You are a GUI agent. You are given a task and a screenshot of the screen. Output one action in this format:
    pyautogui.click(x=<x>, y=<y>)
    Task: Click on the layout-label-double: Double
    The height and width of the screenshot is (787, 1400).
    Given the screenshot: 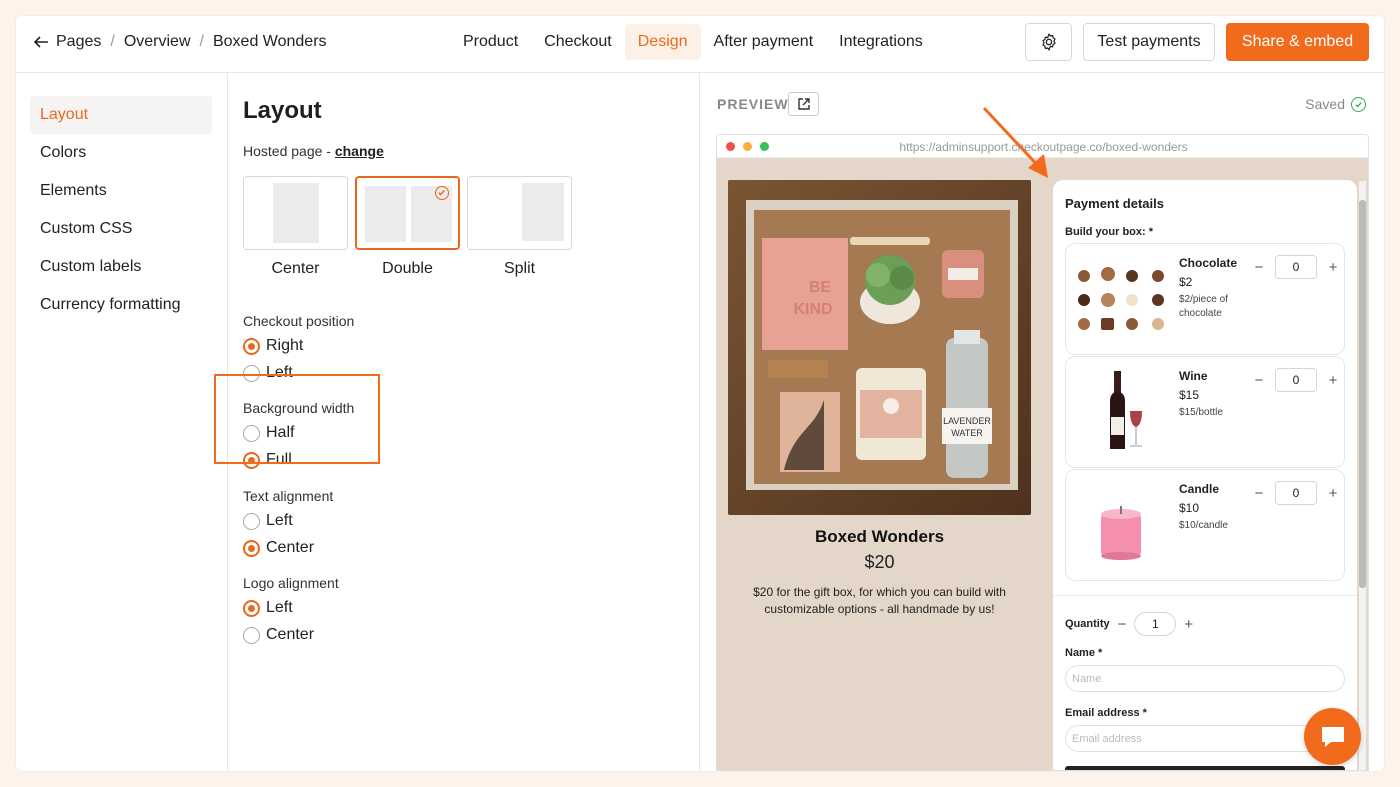 What is the action you would take?
    pyautogui.click(x=407, y=268)
    